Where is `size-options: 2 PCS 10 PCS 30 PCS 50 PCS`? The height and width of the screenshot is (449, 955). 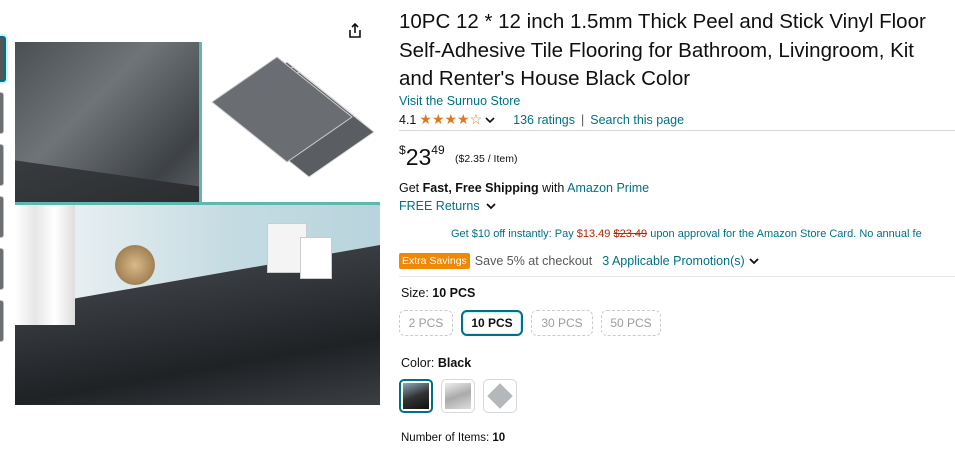 size-options: 2 PCS 10 PCS 30 PCS 50 PCS is located at coordinates (530, 323).